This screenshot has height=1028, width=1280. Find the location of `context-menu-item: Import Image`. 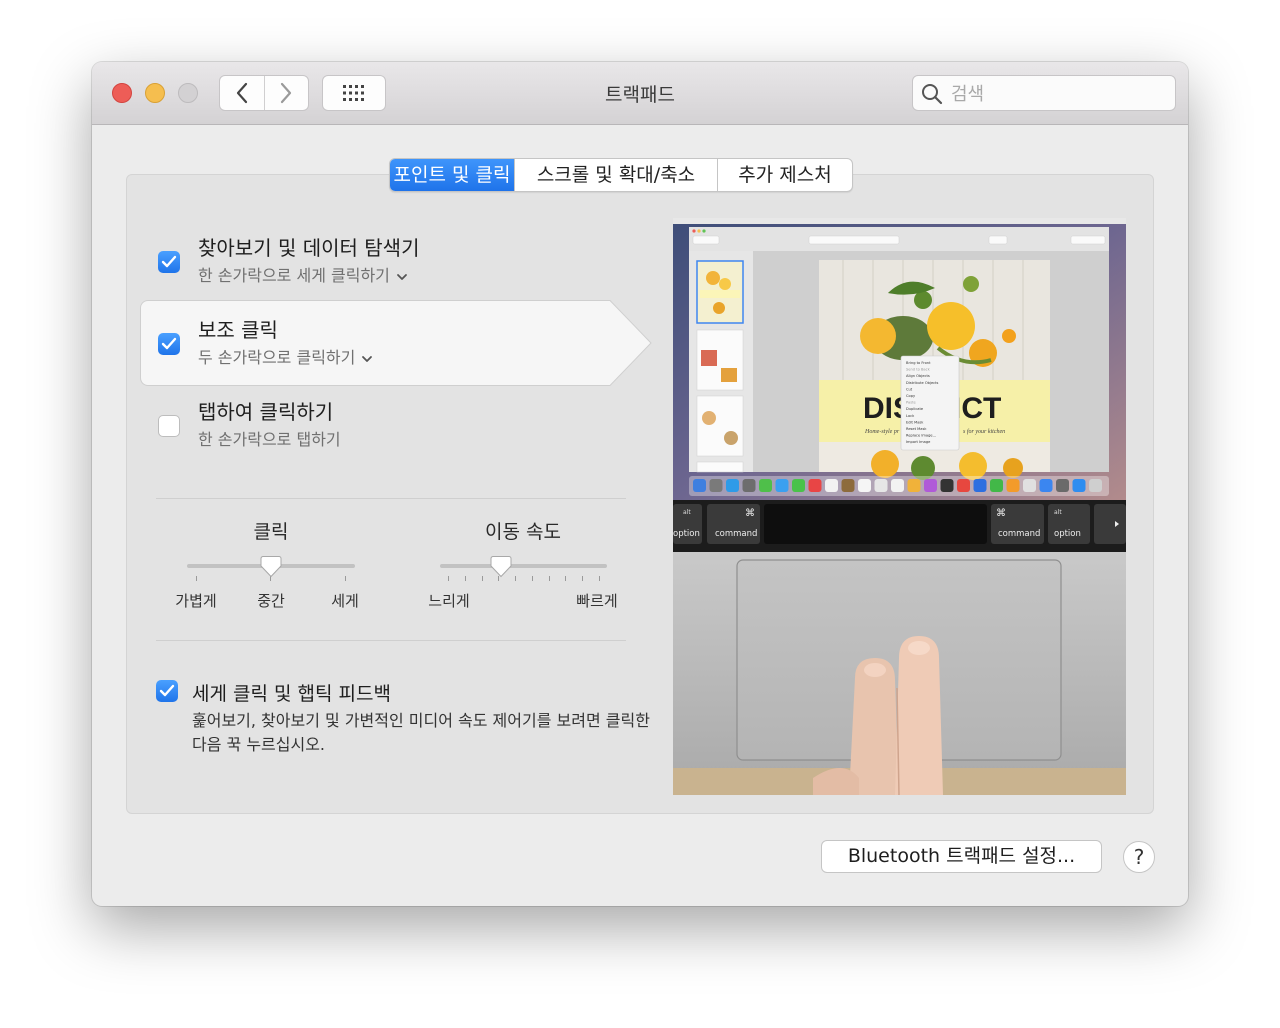

context-menu-item: Import Image is located at coordinates (918, 442).